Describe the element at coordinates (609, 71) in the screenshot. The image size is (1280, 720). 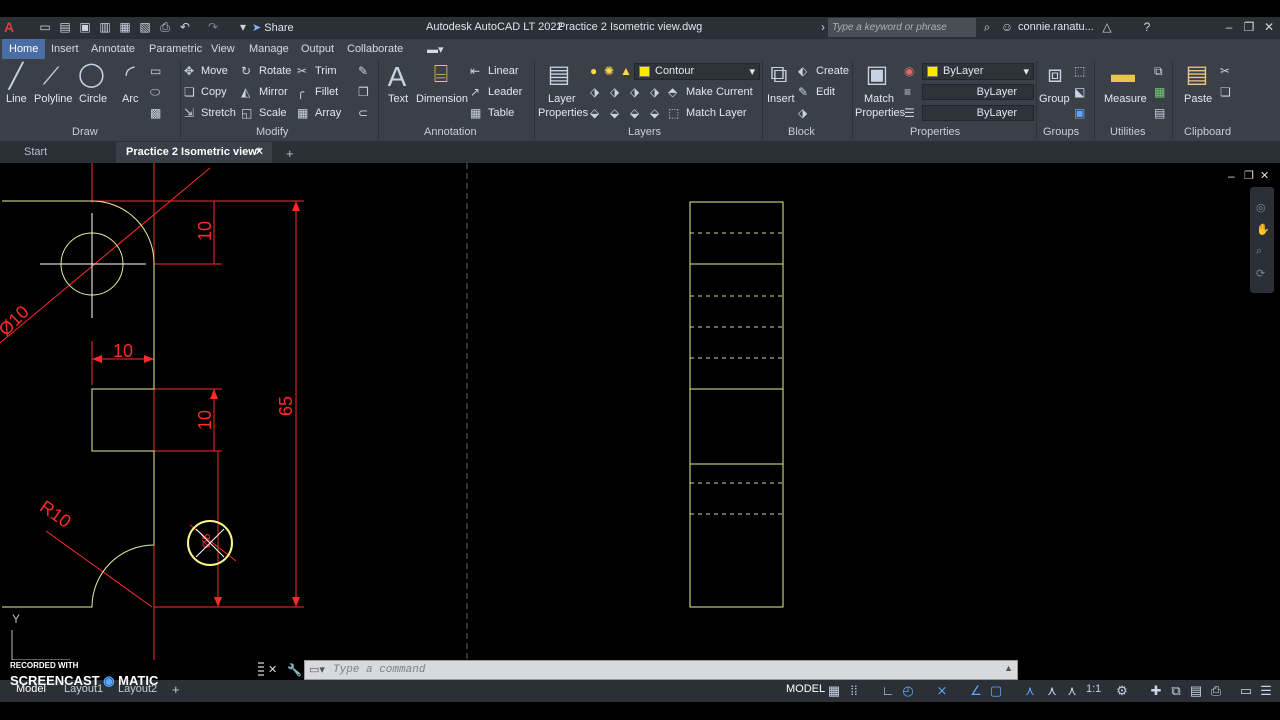
I see `layer-freeze-icon: ✺` at that location.